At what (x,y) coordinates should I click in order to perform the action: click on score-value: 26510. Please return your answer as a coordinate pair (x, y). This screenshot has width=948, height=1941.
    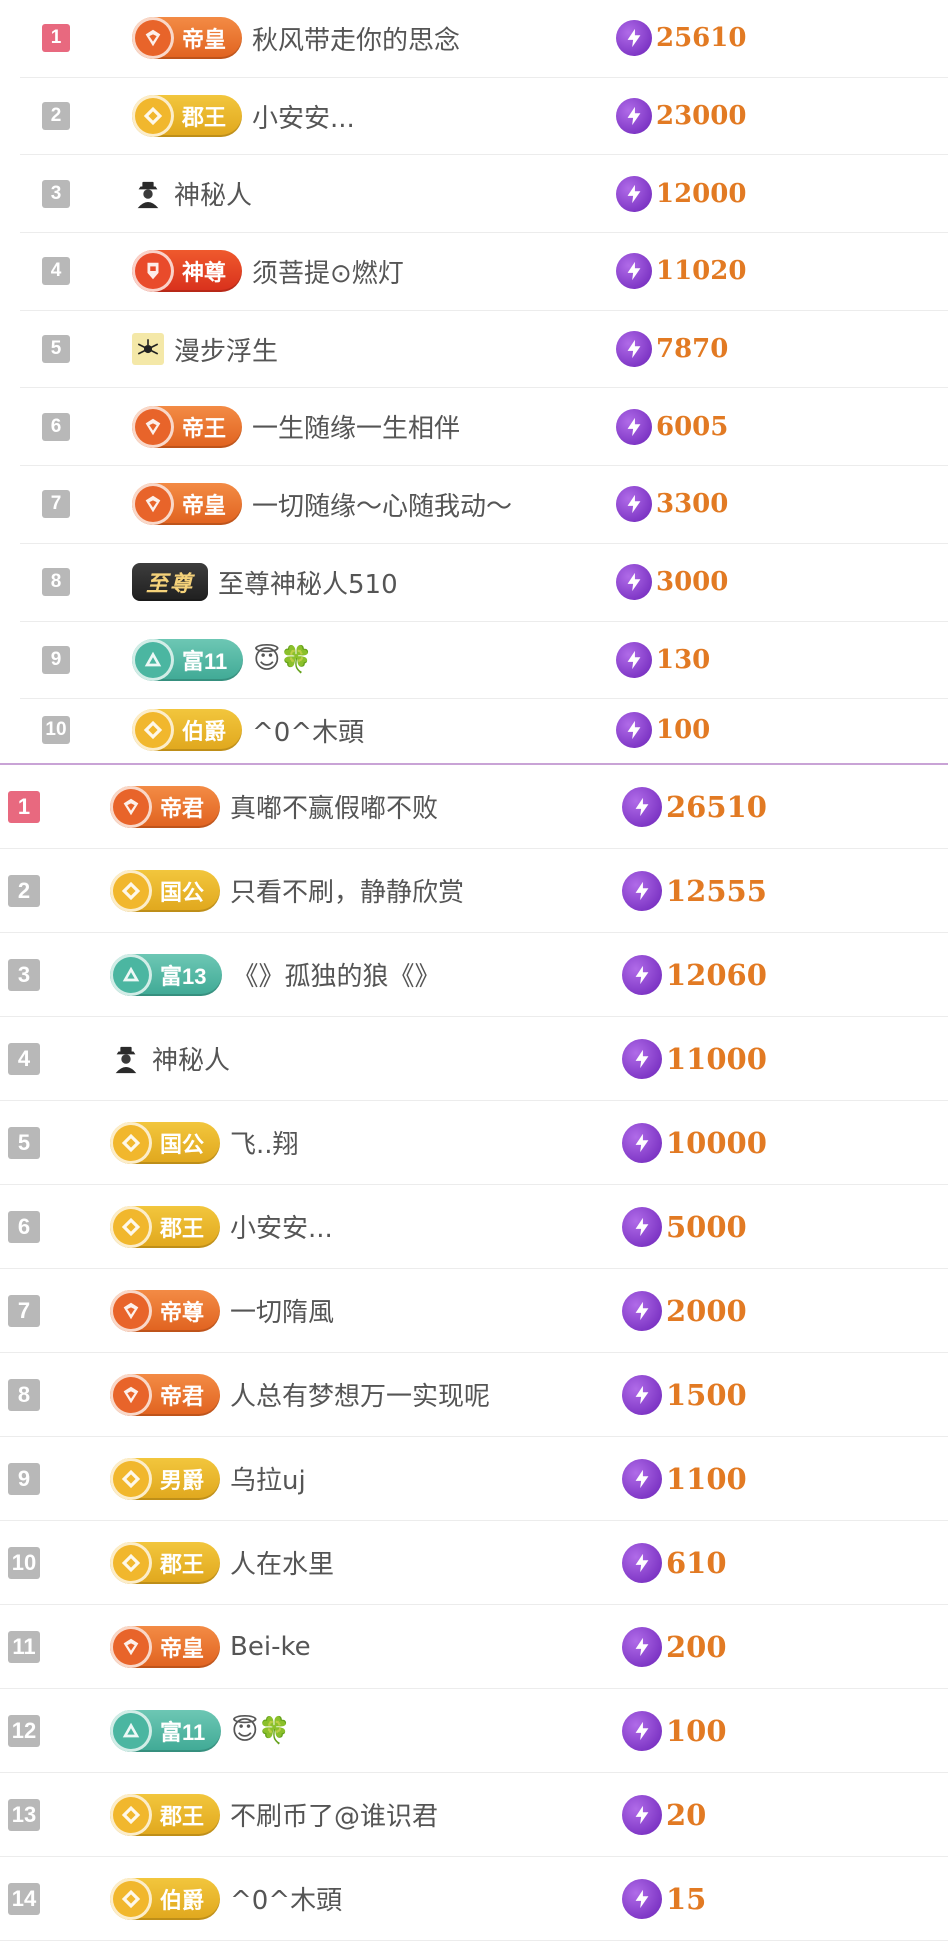
    Looking at the image, I should click on (716, 806).